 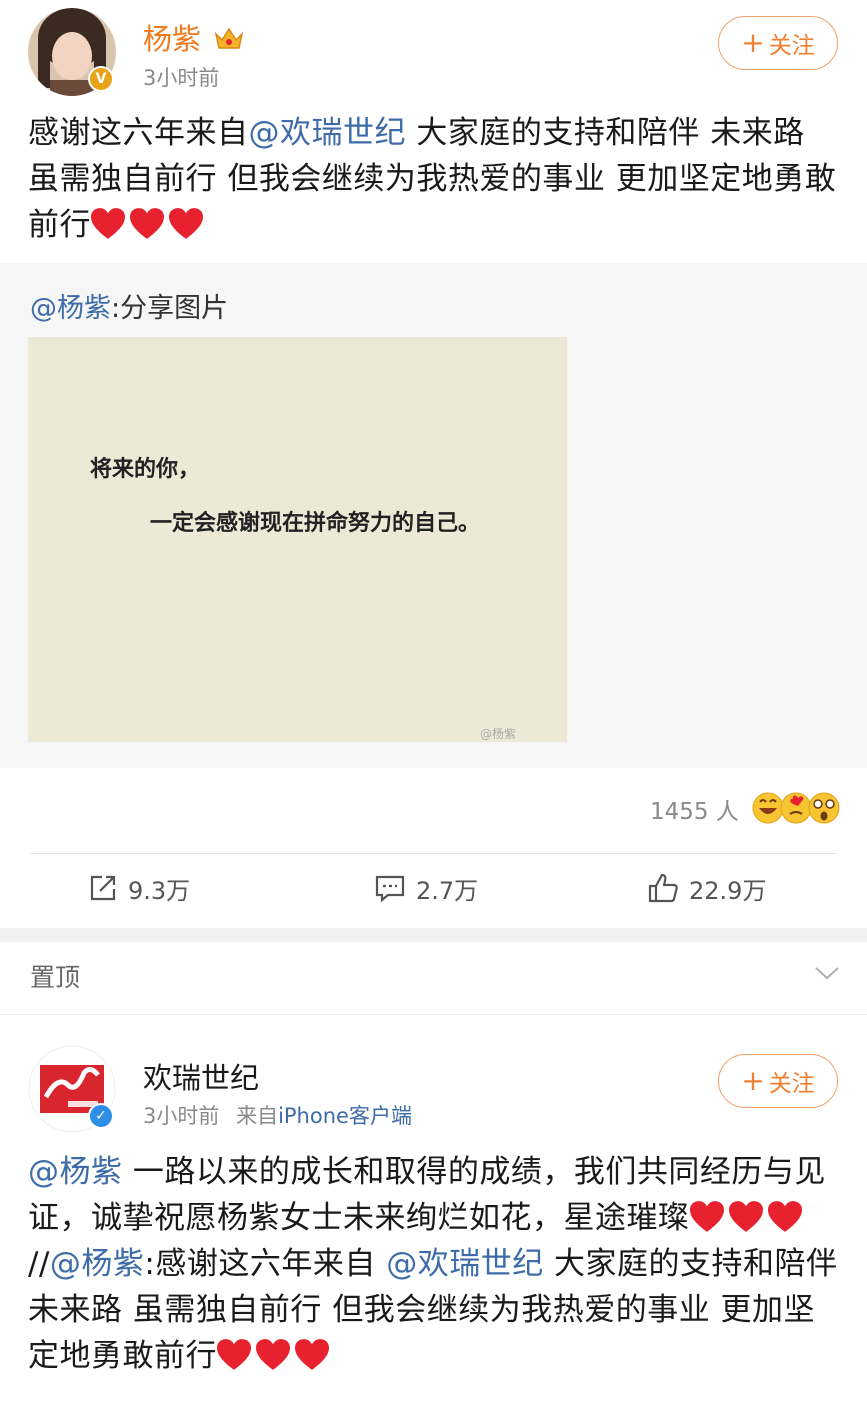 I want to click on chevron-down-icon, so click(x=827, y=973).